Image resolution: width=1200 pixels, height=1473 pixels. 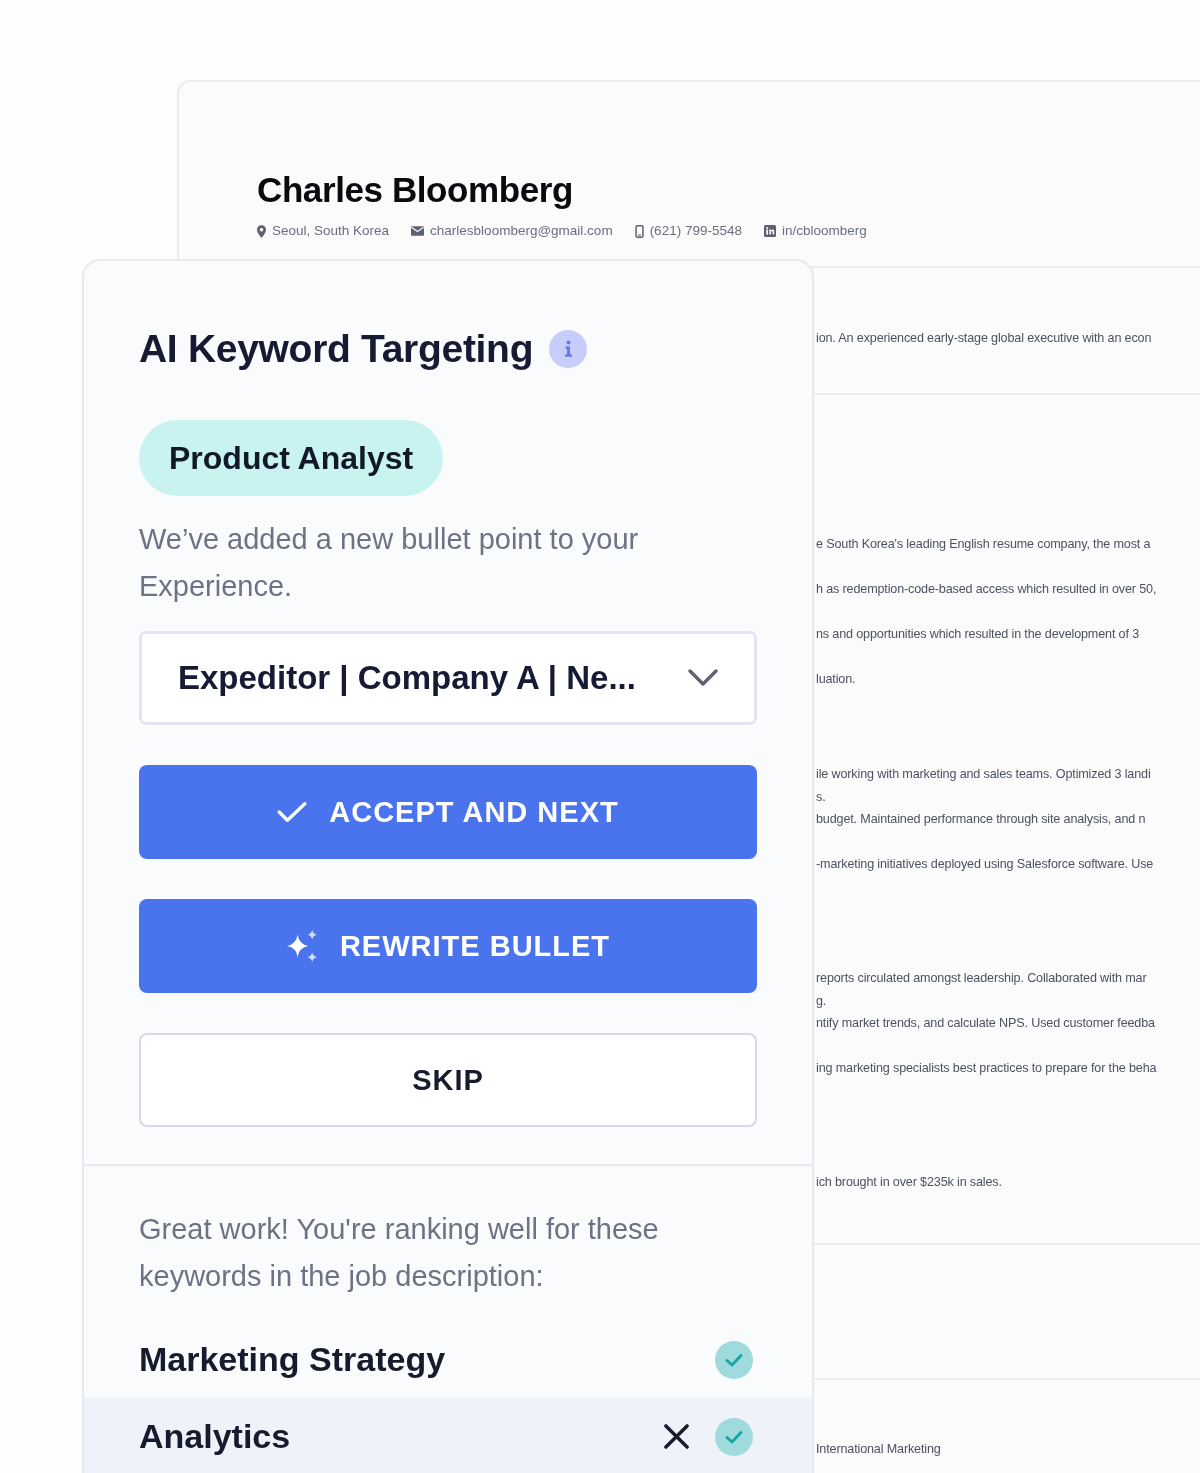 What do you see at coordinates (639, 231) in the screenshot?
I see `phone-icon` at bounding box center [639, 231].